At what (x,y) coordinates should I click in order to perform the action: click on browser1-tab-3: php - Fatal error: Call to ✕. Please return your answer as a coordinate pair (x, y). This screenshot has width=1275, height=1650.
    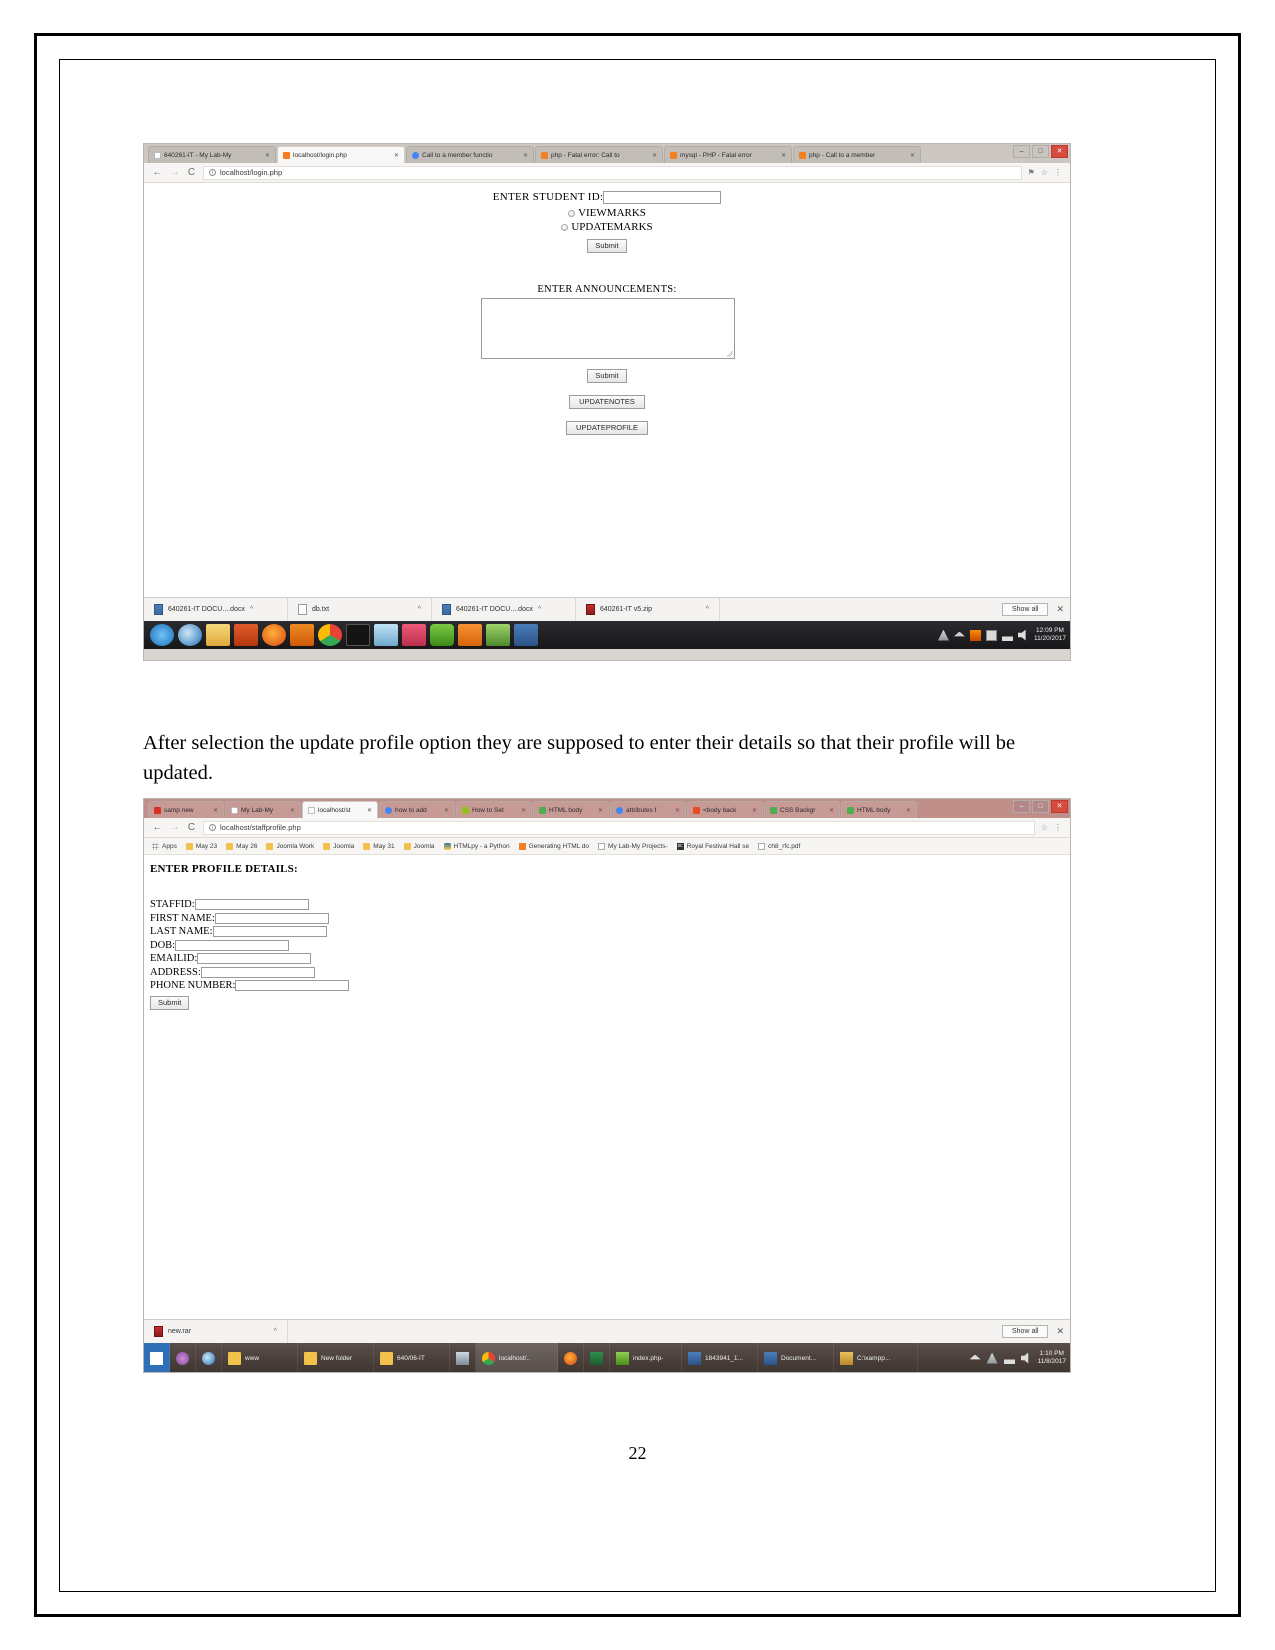
    Looking at the image, I should click on (599, 154).